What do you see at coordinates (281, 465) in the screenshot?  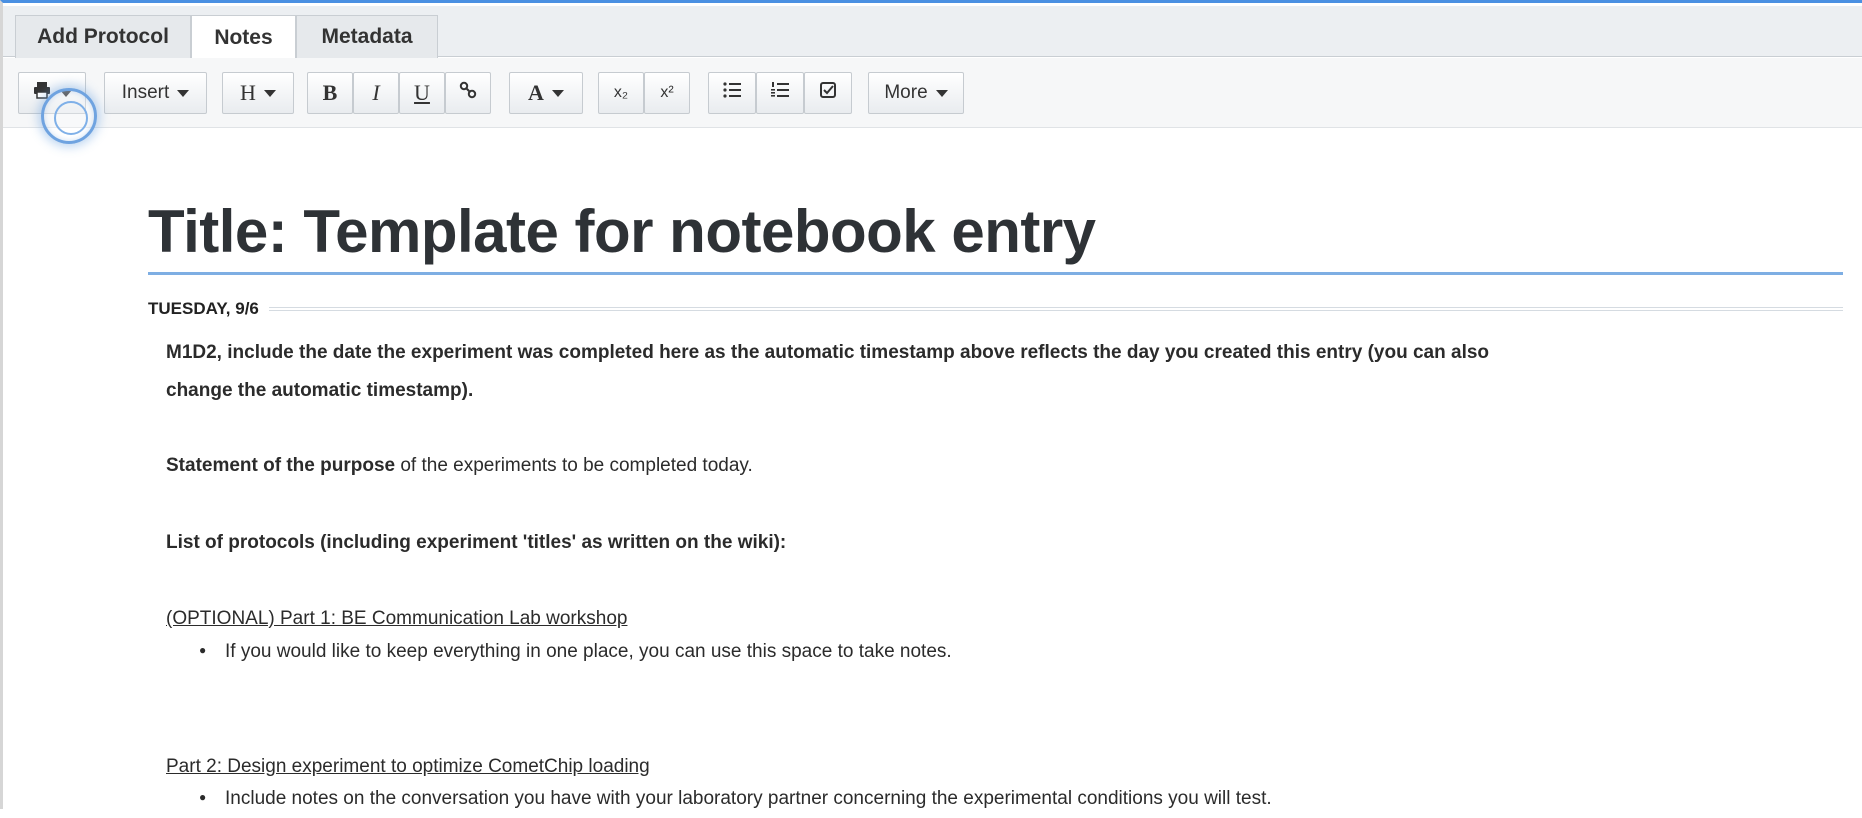 I see `purpose-bold-text: Statement of the purpose` at bounding box center [281, 465].